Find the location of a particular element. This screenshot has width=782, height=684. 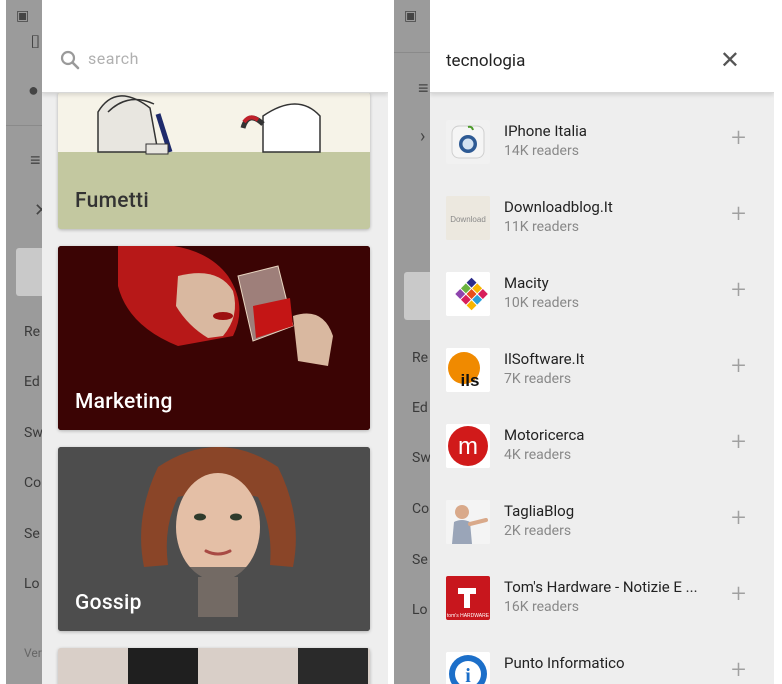

feed-name: Punto Informatico is located at coordinates (564, 663).